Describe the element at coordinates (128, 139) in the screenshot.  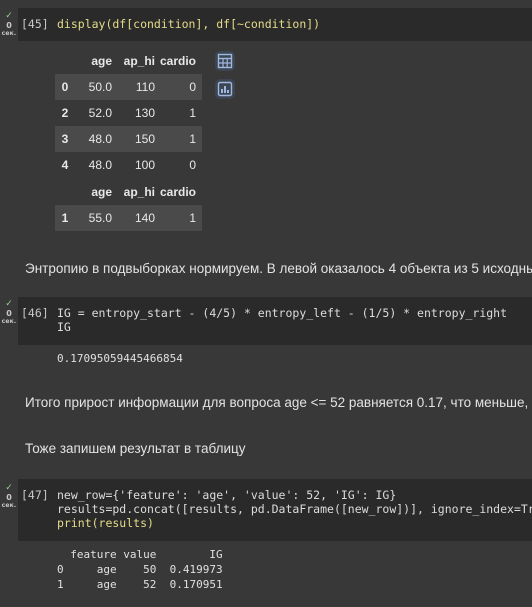
I see `table-row: 3 48.0 150 1` at that location.